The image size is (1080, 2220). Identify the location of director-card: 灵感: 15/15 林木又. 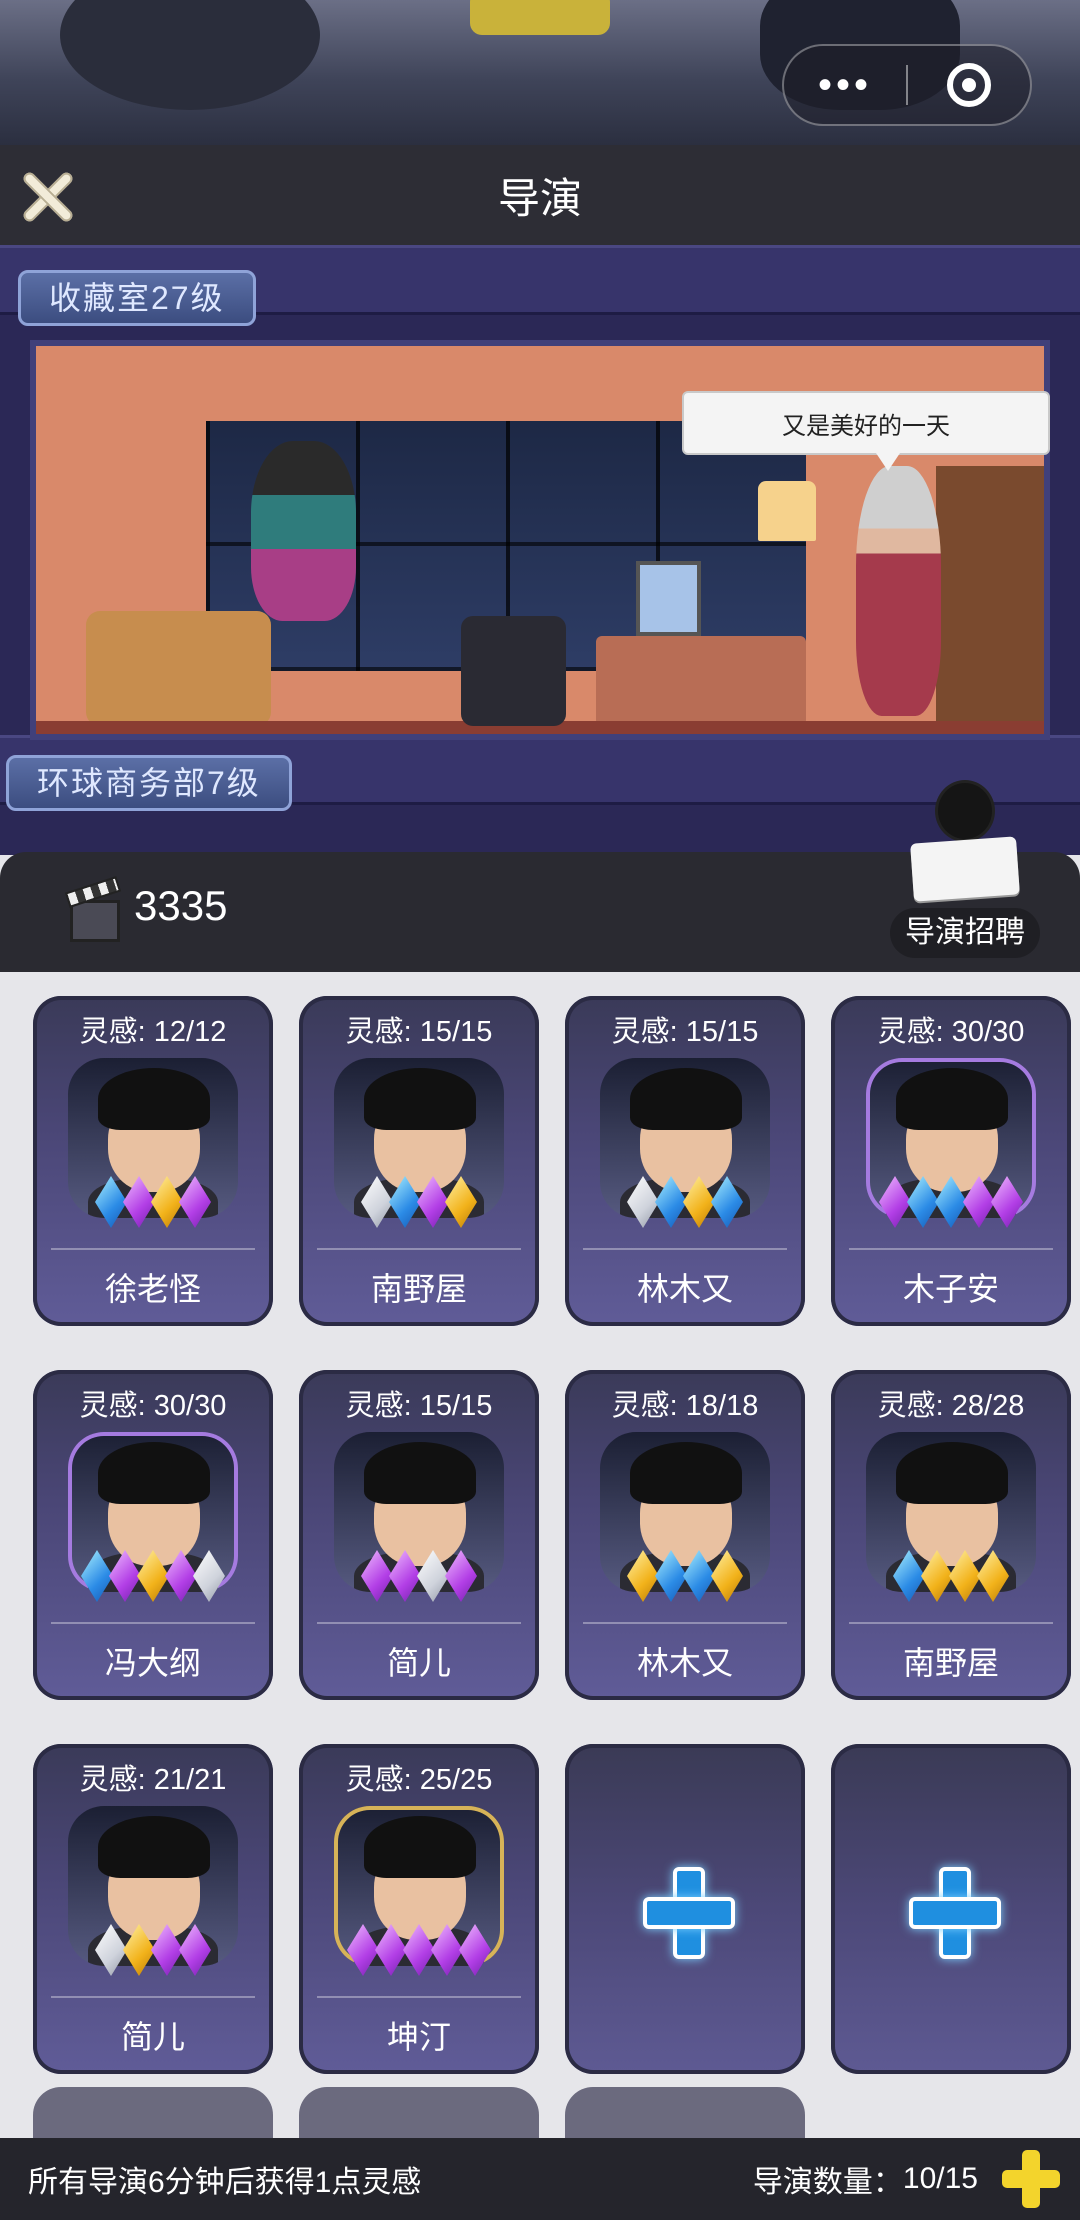
(685, 1161).